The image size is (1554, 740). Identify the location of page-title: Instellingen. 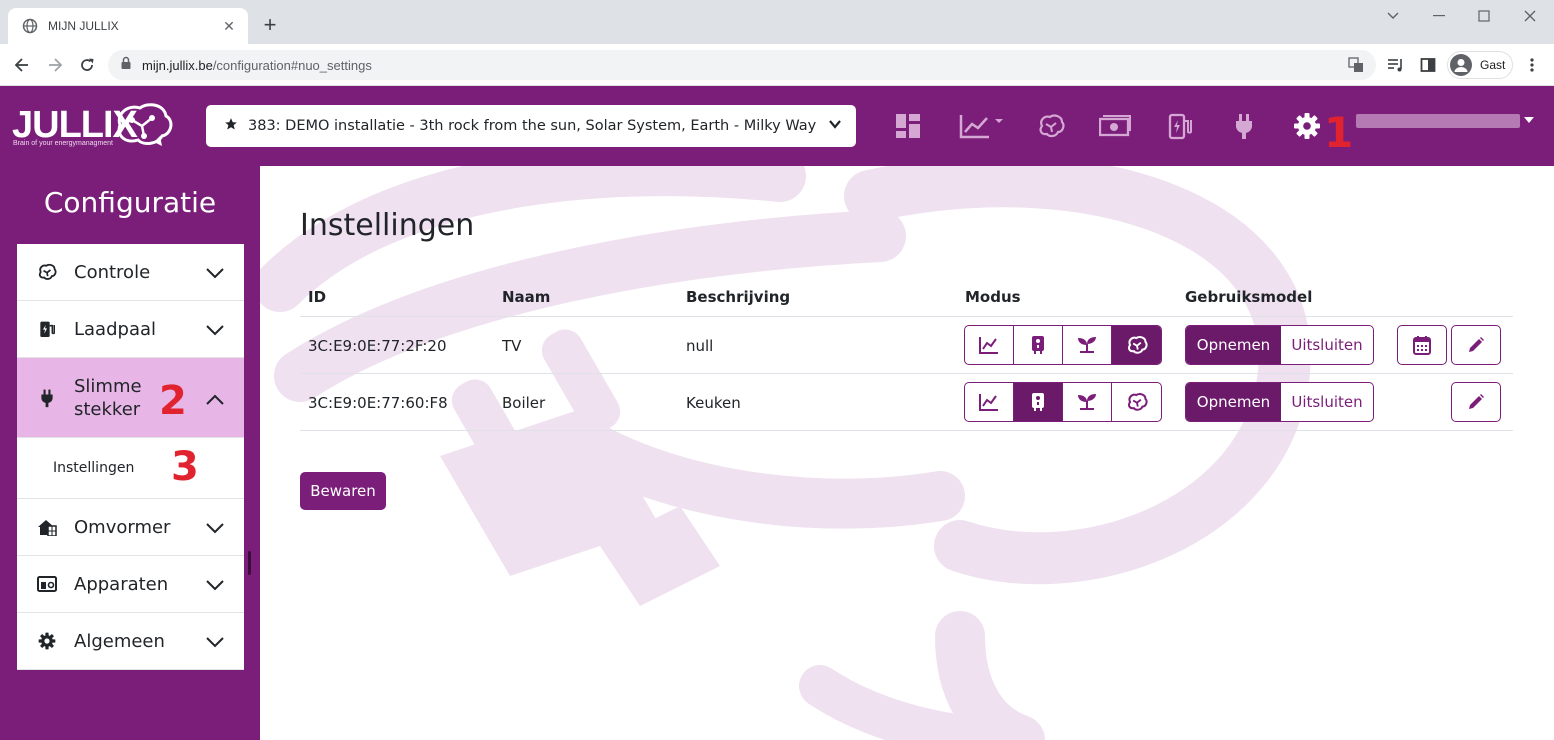
(387, 225).